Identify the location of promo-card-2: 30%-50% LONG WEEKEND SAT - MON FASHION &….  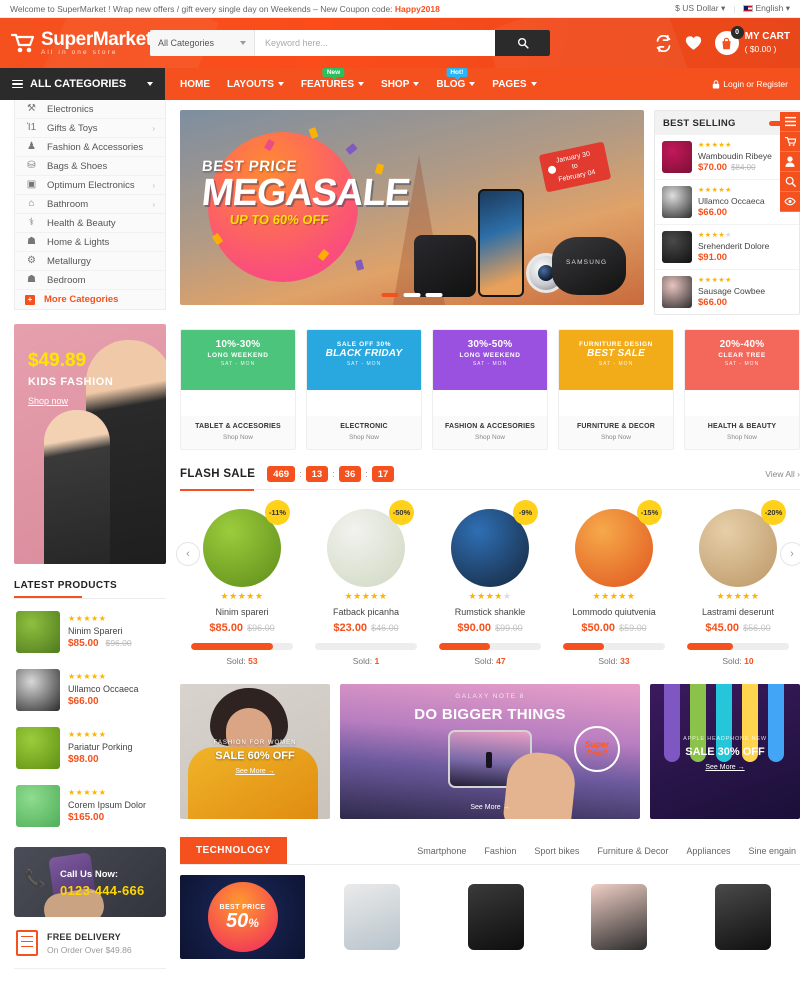
(490, 389).